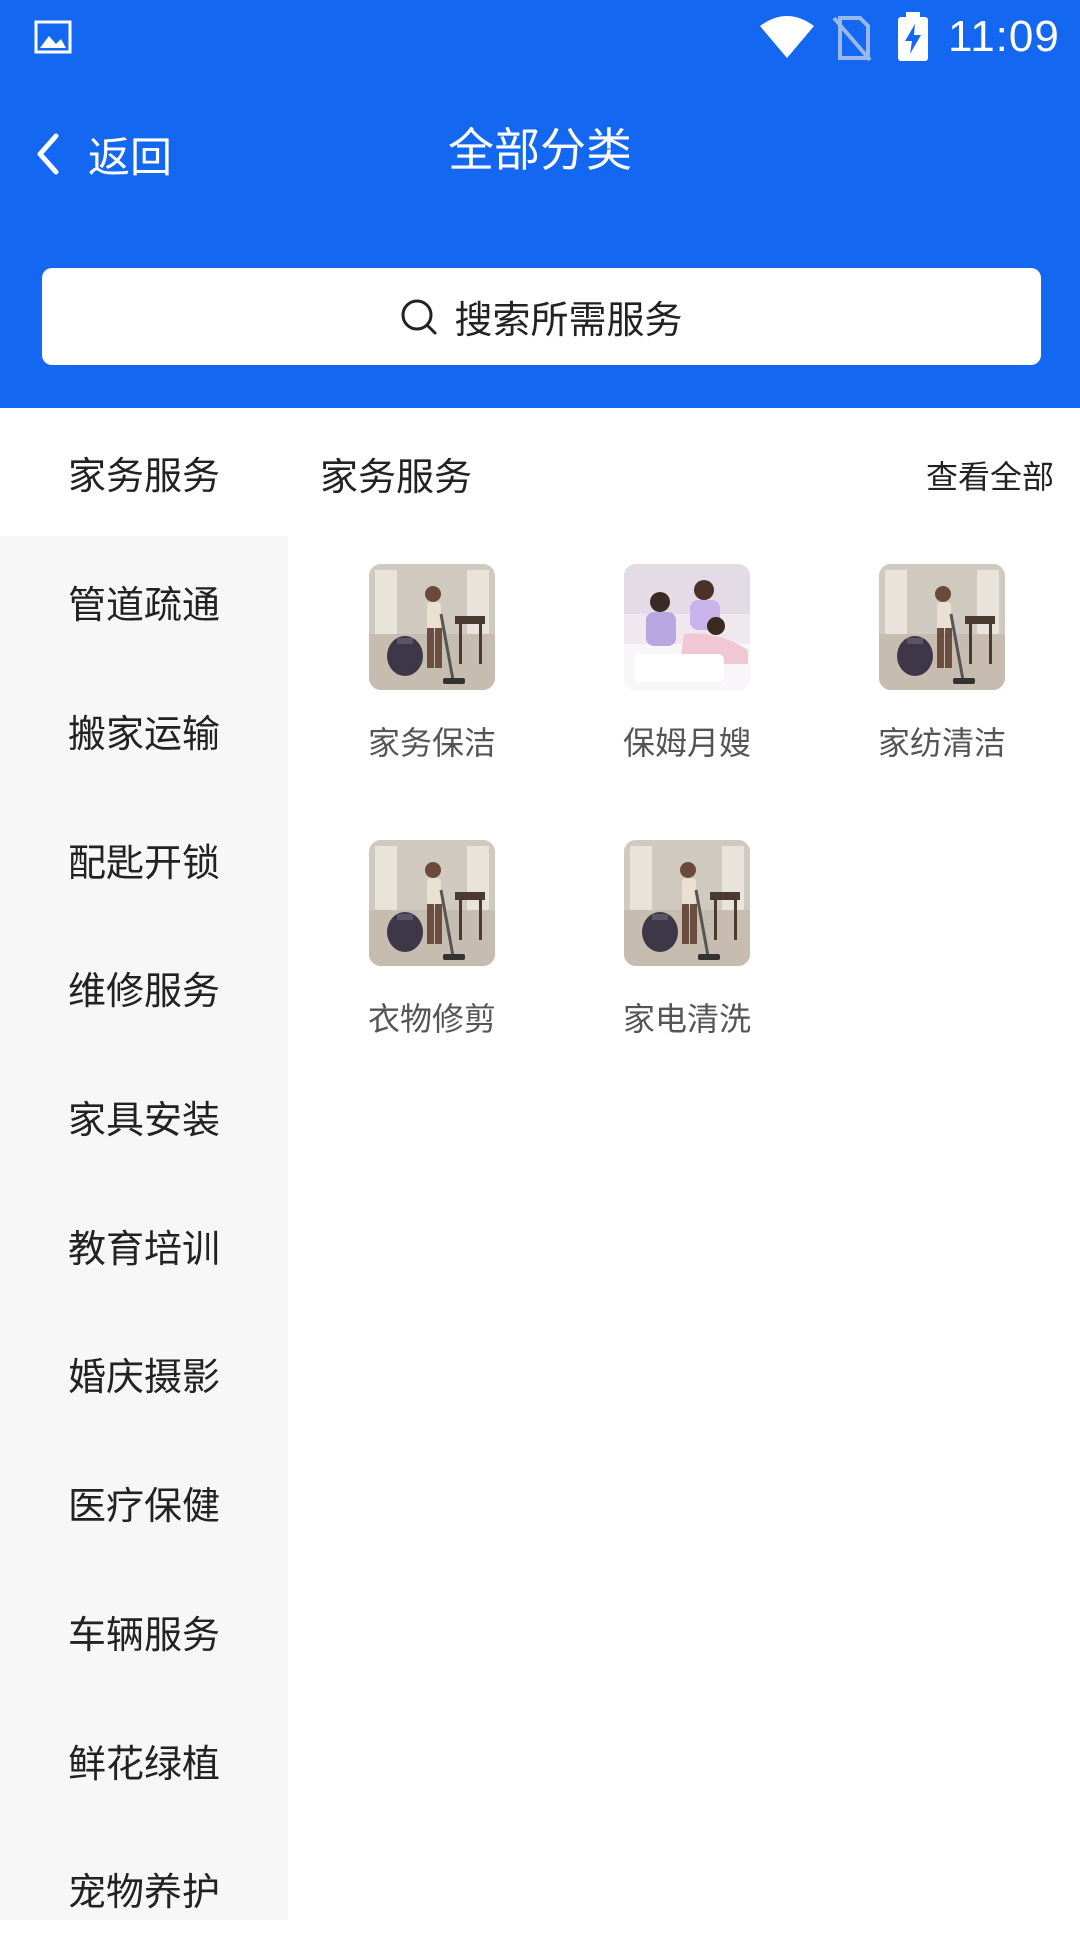  Describe the element at coordinates (144, 859) in the screenshot. I see `sidebar-item-locksmith: 配匙开锁` at that location.